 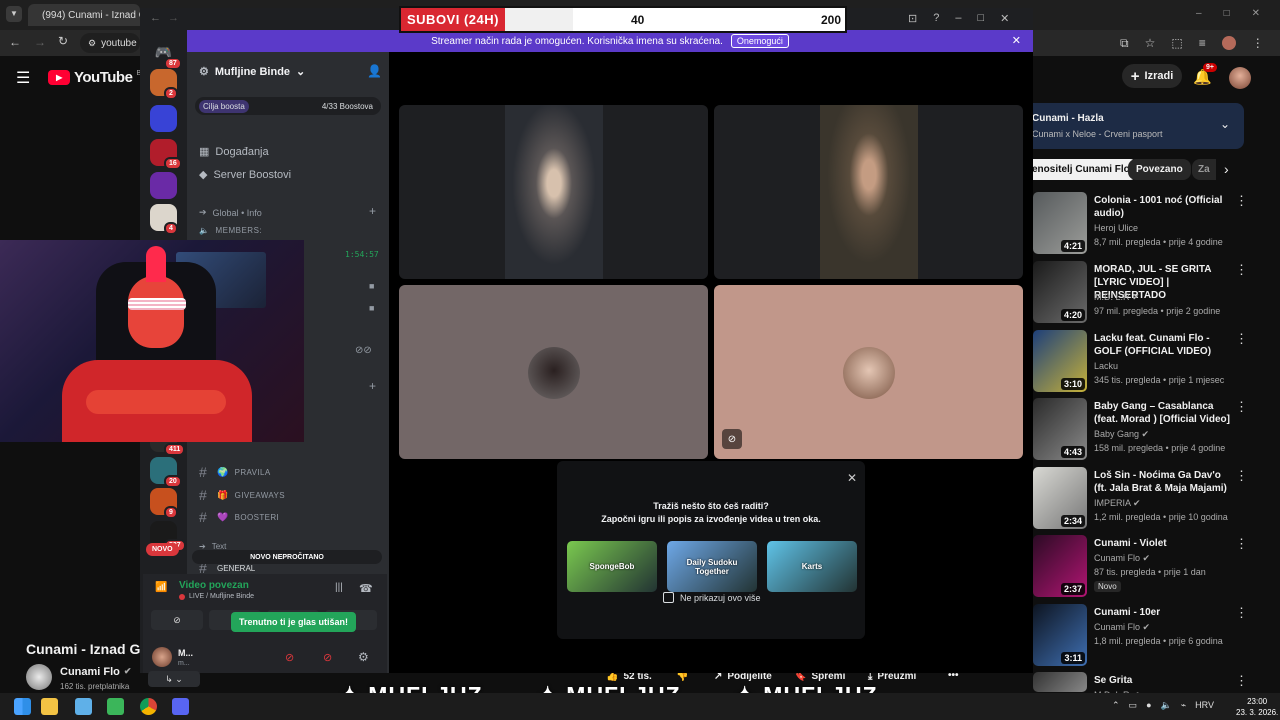 What do you see at coordinates (1183, 705) in the screenshot?
I see `network-icon: ⌁` at bounding box center [1183, 705].